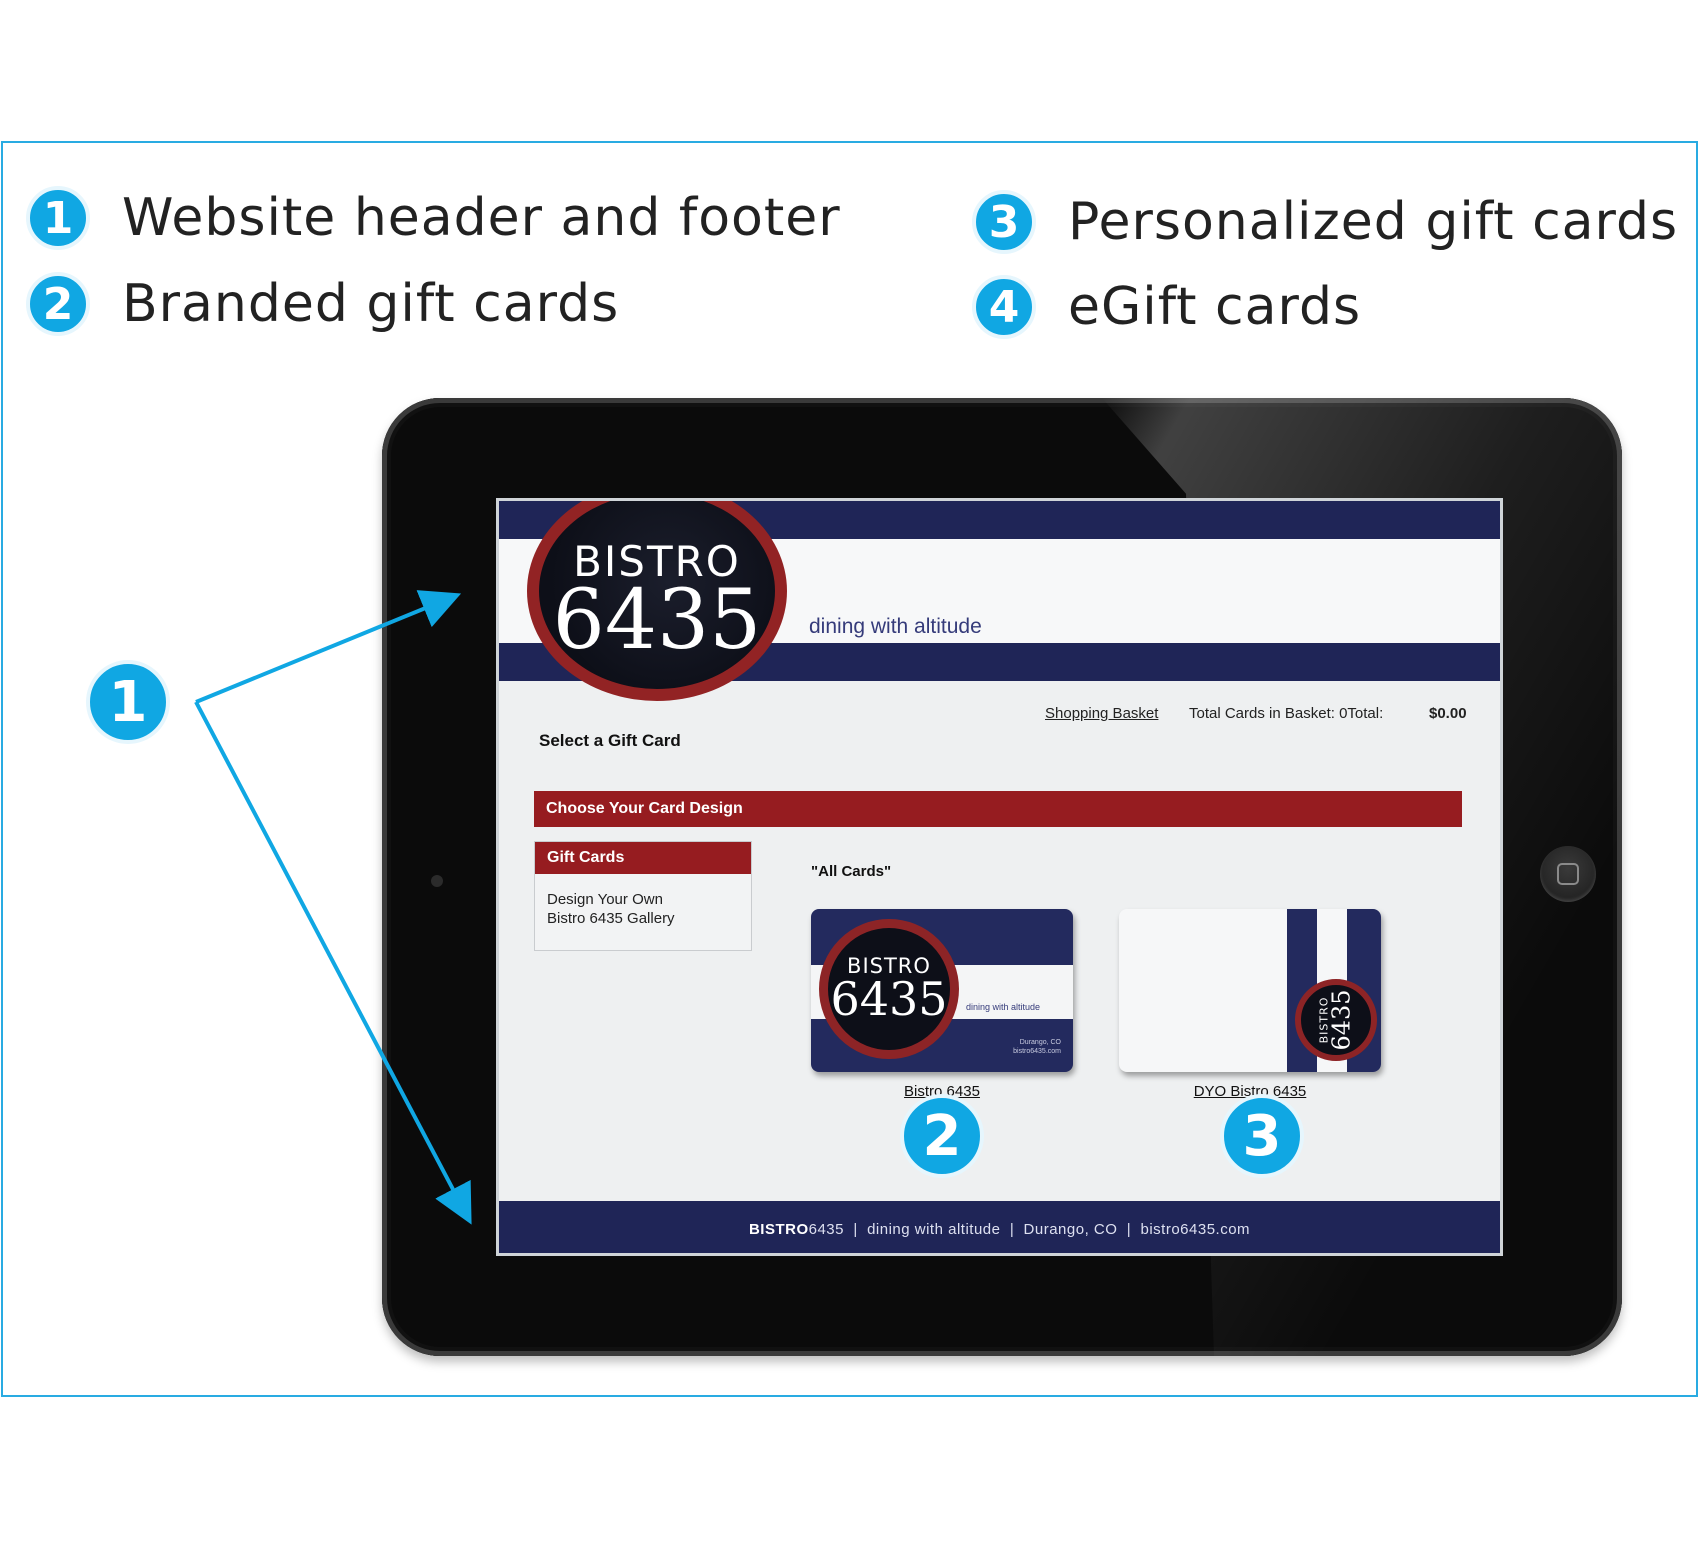 This screenshot has width=1700, height=1542. I want to click on callout-arrows, so click(333, 907).